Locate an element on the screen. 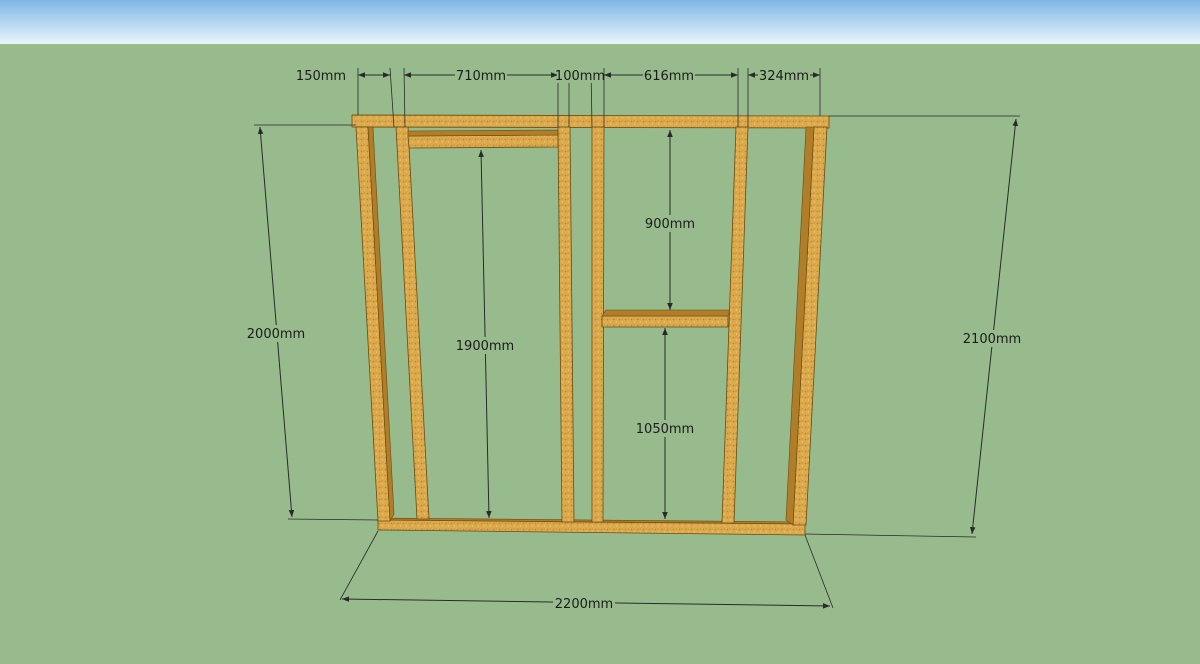 The width and height of the screenshot is (1200, 664). label-710mm: 710mm is located at coordinates (481, 76).